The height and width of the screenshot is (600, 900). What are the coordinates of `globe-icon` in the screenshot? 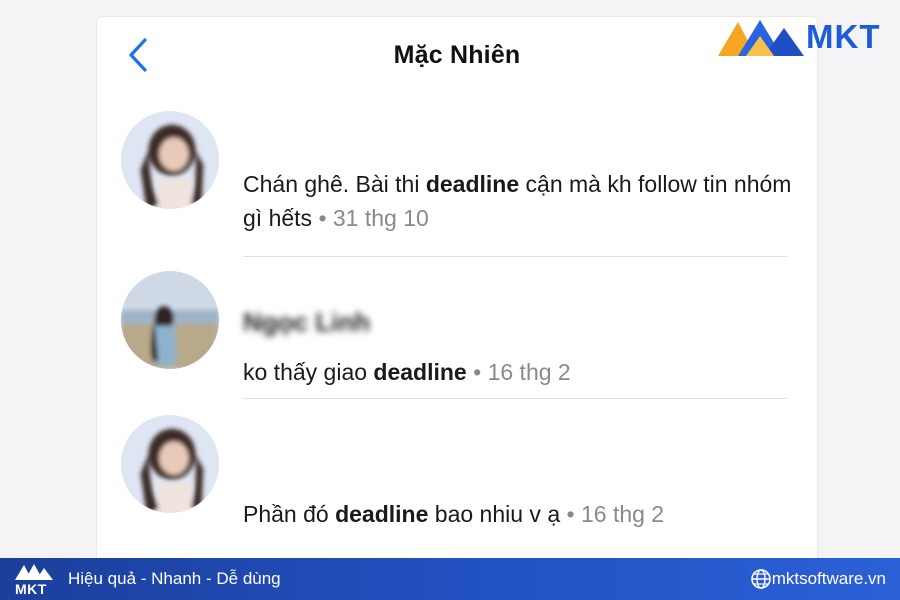 It's located at (761, 579).